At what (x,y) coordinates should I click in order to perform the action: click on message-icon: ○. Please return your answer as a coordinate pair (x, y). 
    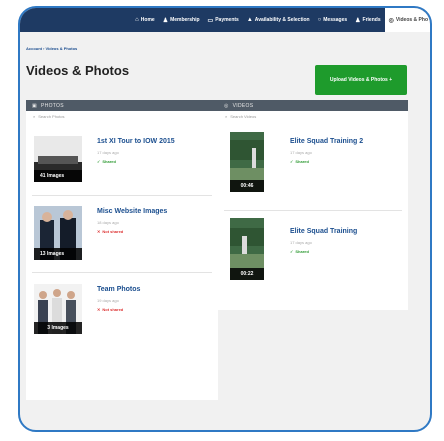
    Looking at the image, I should click on (319, 20).